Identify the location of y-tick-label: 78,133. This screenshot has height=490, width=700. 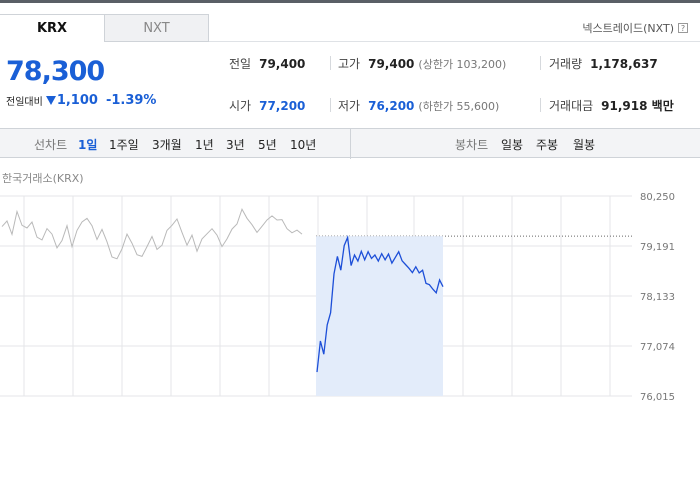
(657, 297).